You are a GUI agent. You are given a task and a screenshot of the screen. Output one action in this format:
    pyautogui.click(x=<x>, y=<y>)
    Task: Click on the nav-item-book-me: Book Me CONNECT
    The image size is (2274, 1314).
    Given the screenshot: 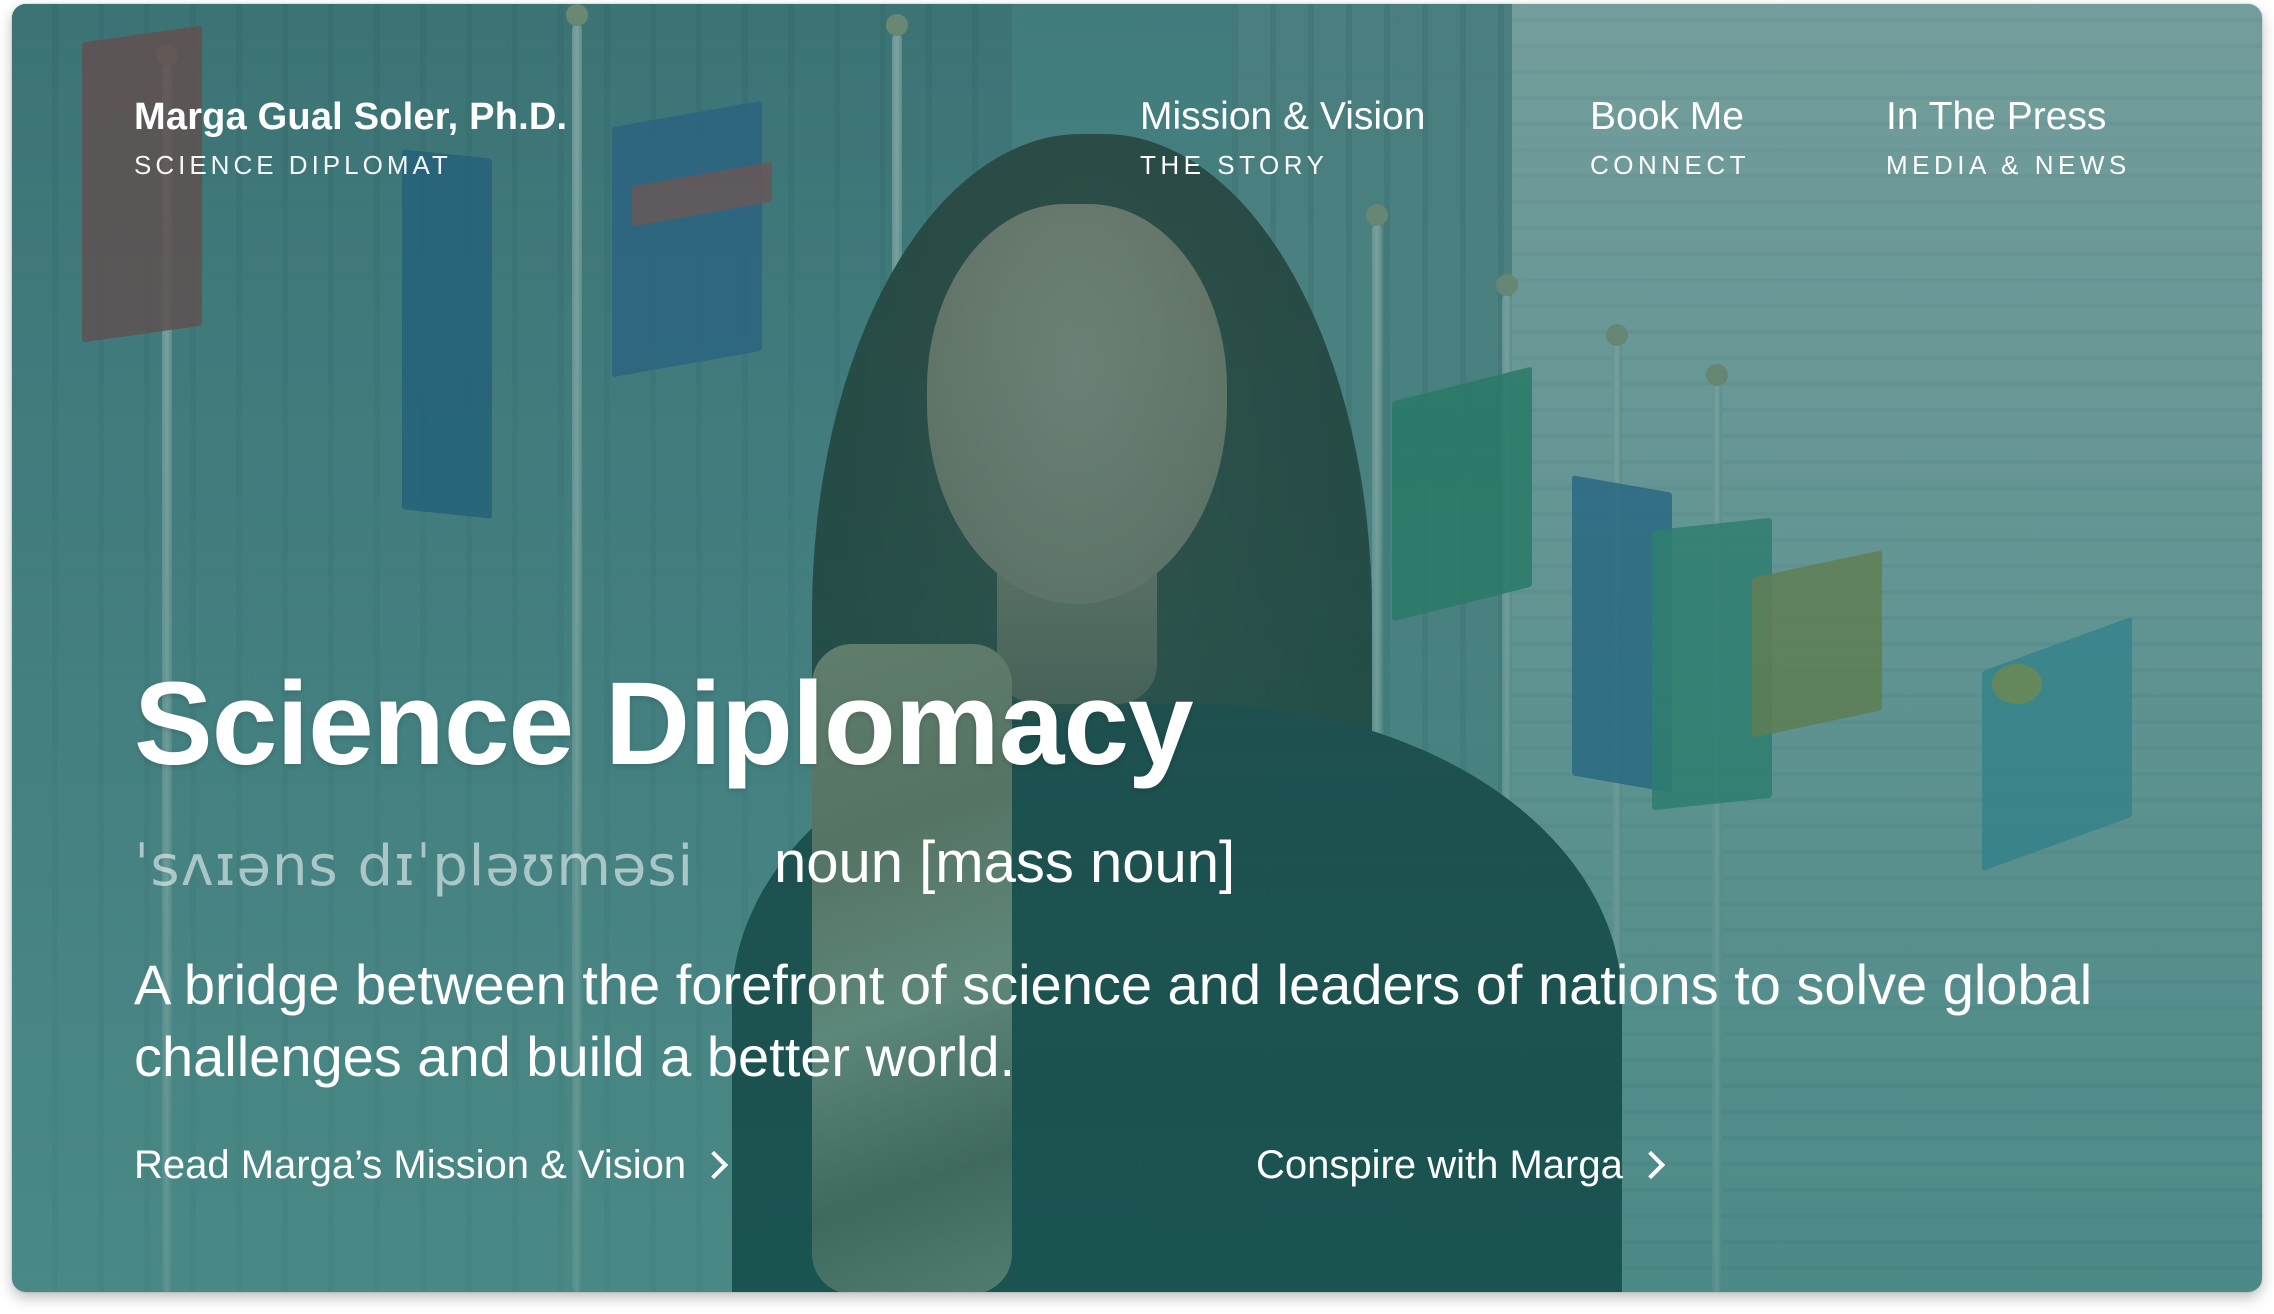 What is the action you would take?
    pyautogui.click(x=1670, y=137)
    